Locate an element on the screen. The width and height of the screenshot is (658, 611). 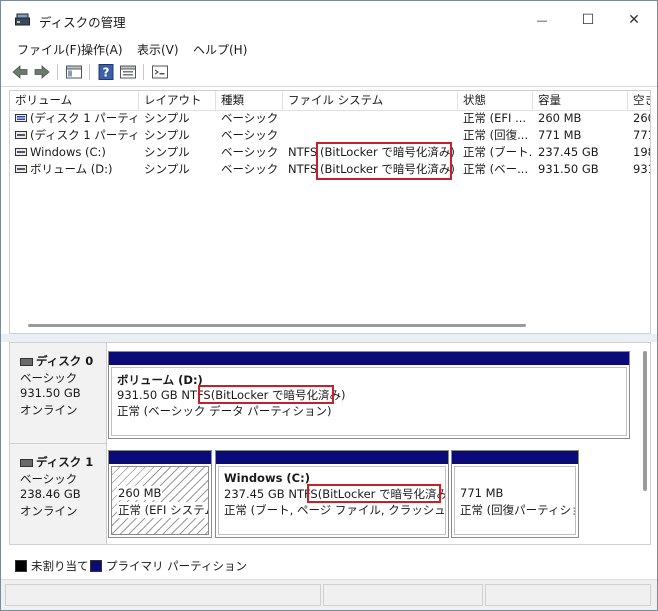
title-bar: ディスクの管理 — ☐ ✕ is located at coordinates (329, 20).